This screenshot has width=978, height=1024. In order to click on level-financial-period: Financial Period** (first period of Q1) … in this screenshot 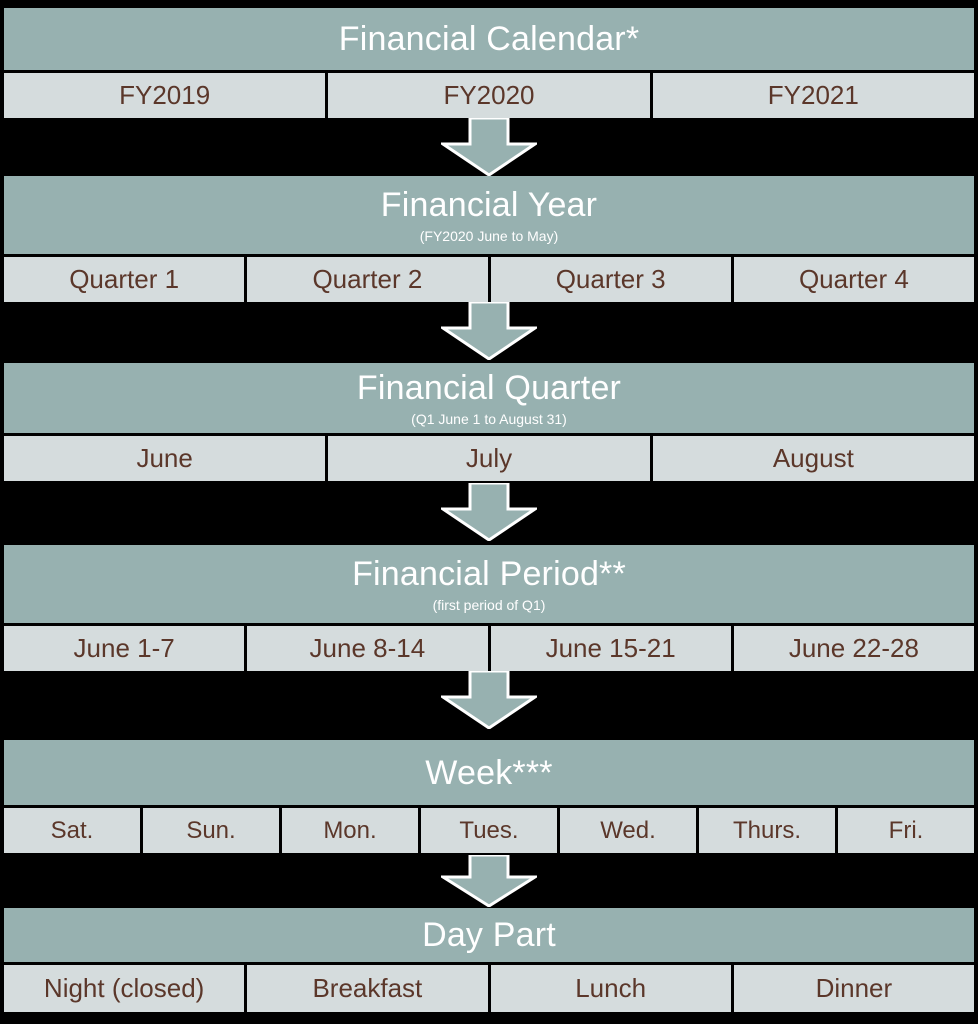, I will do `click(489, 608)`.